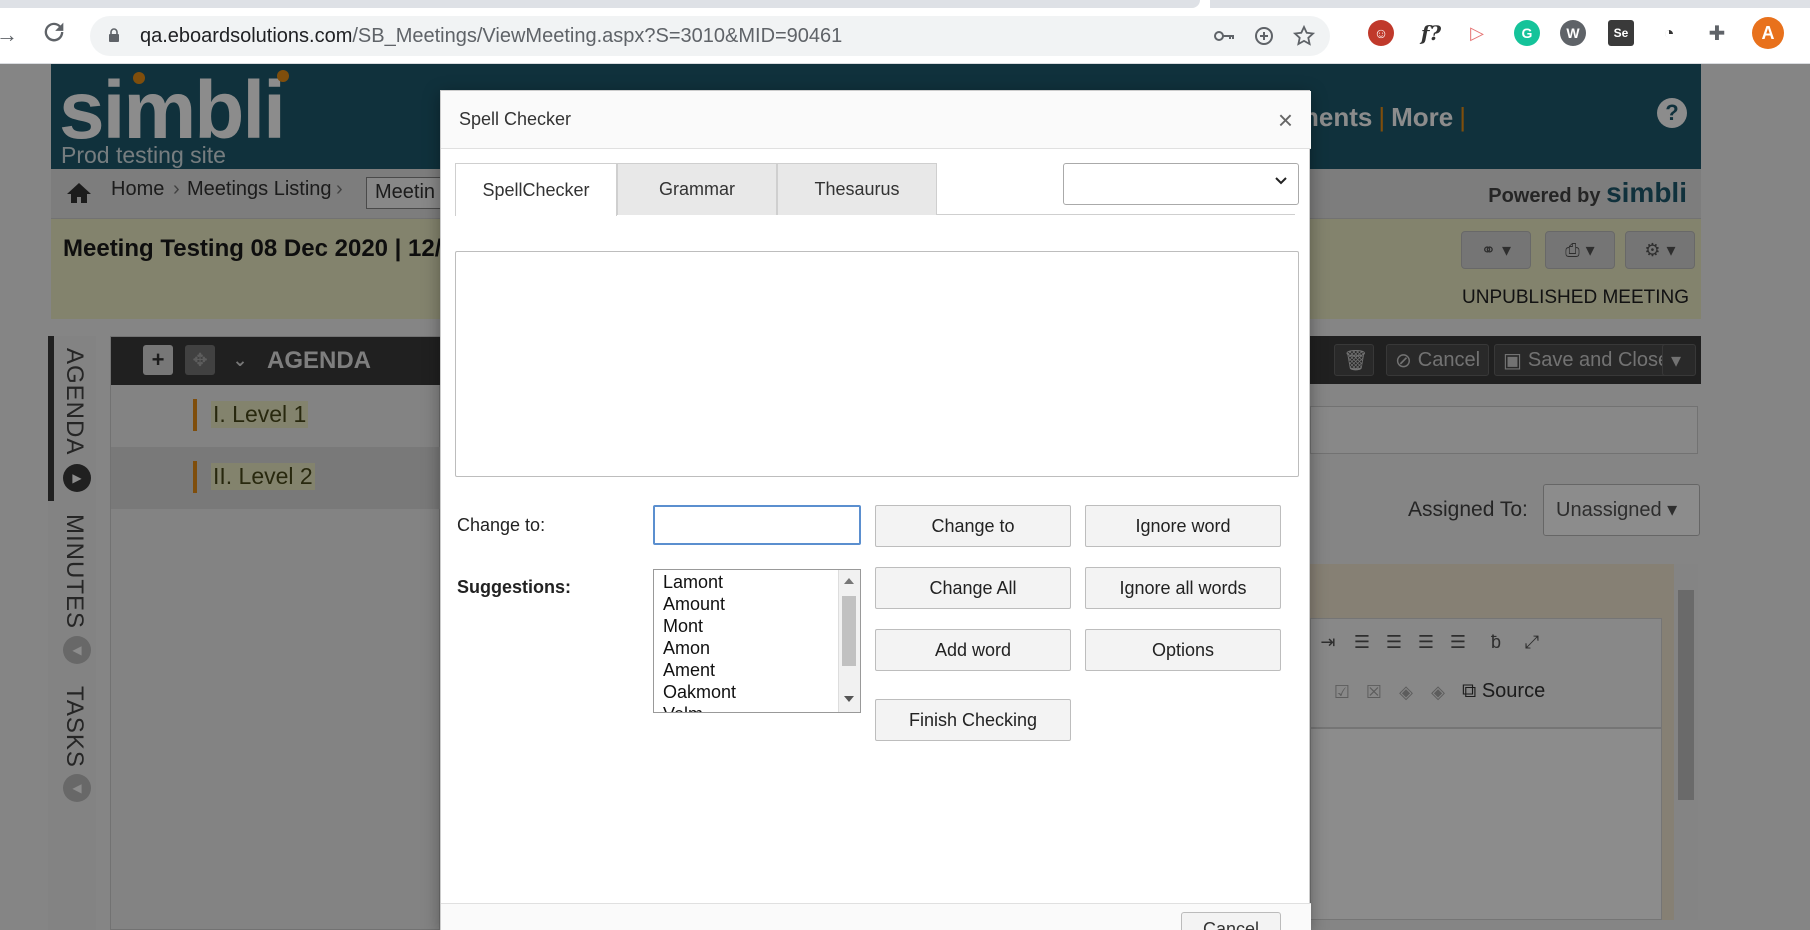 The height and width of the screenshot is (930, 1810). What do you see at coordinates (246, 36) in the screenshot?
I see `url-host: qa.eboardsolutions.com` at bounding box center [246, 36].